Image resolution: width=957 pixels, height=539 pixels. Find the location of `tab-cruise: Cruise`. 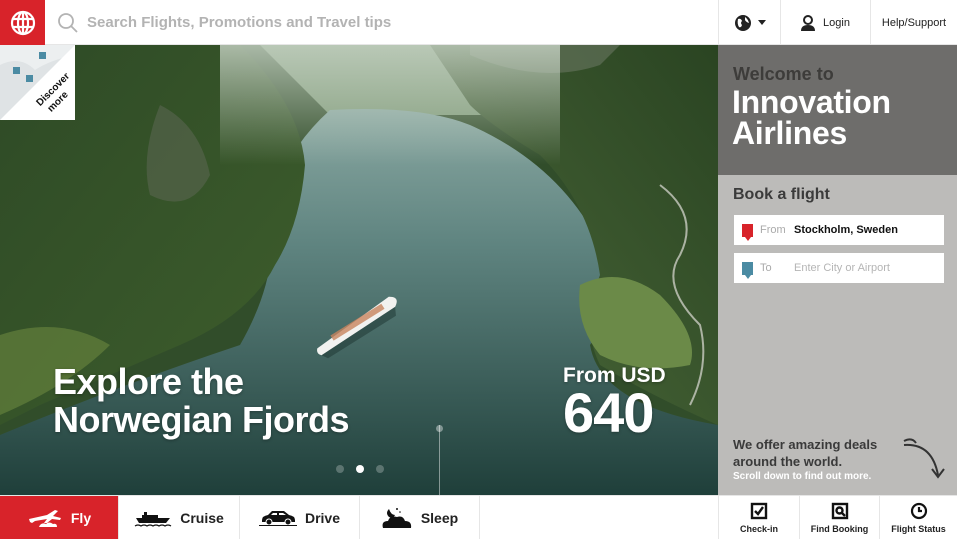

tab-cruise: Cruise is located at coordinates (179, 517).